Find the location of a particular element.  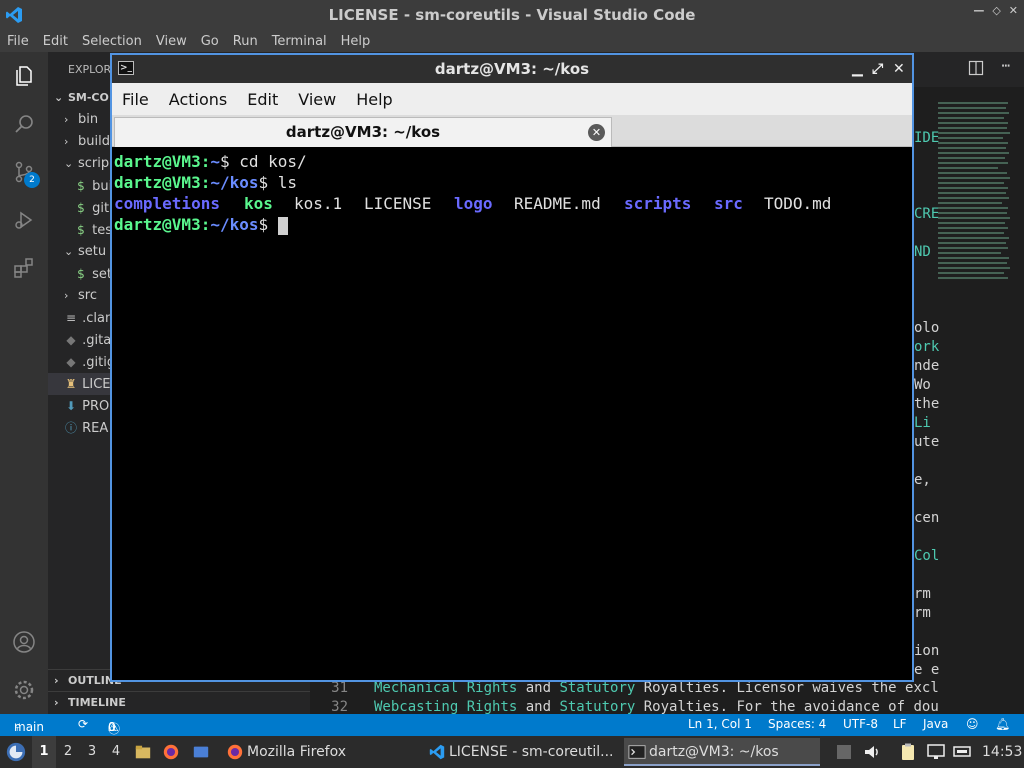

minimap is located at coordinates (975, 197).